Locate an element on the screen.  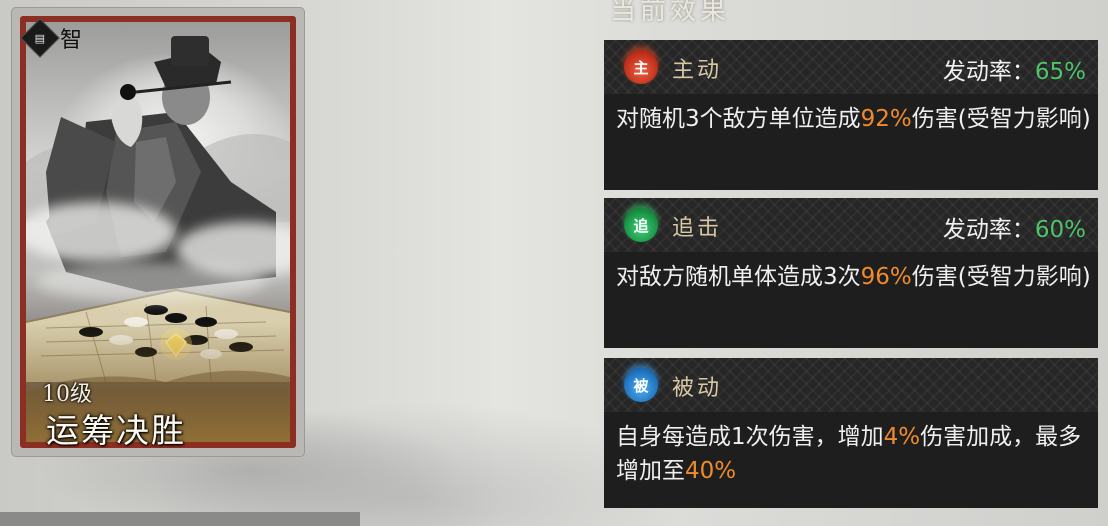
book-icon: ▤ is located at coordinates (40, 38).